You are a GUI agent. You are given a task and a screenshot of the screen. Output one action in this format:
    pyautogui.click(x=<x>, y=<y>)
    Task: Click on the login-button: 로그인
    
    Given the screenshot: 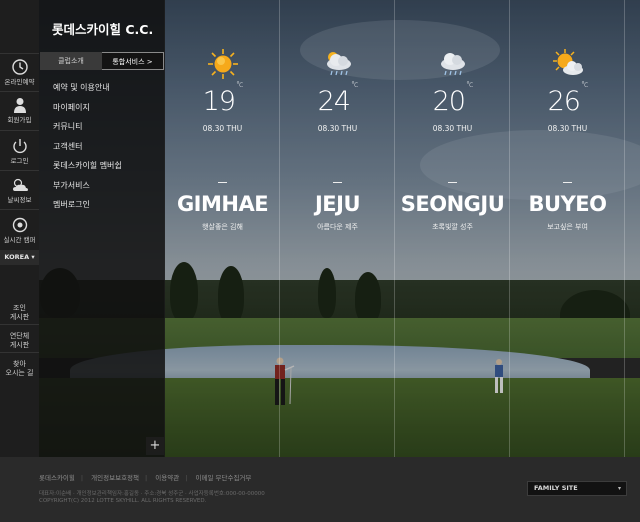 What is the action you would take?
    pyautogui.click(x=19, y=151)
    